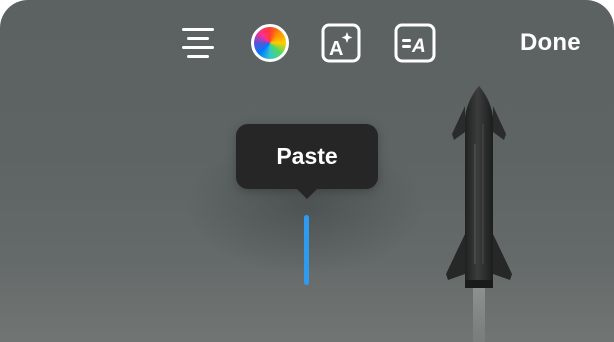 The image size is (614, 342). Describe the element at coordinates (306, 250) in the screenshot. I see `text-cursor` at that location.